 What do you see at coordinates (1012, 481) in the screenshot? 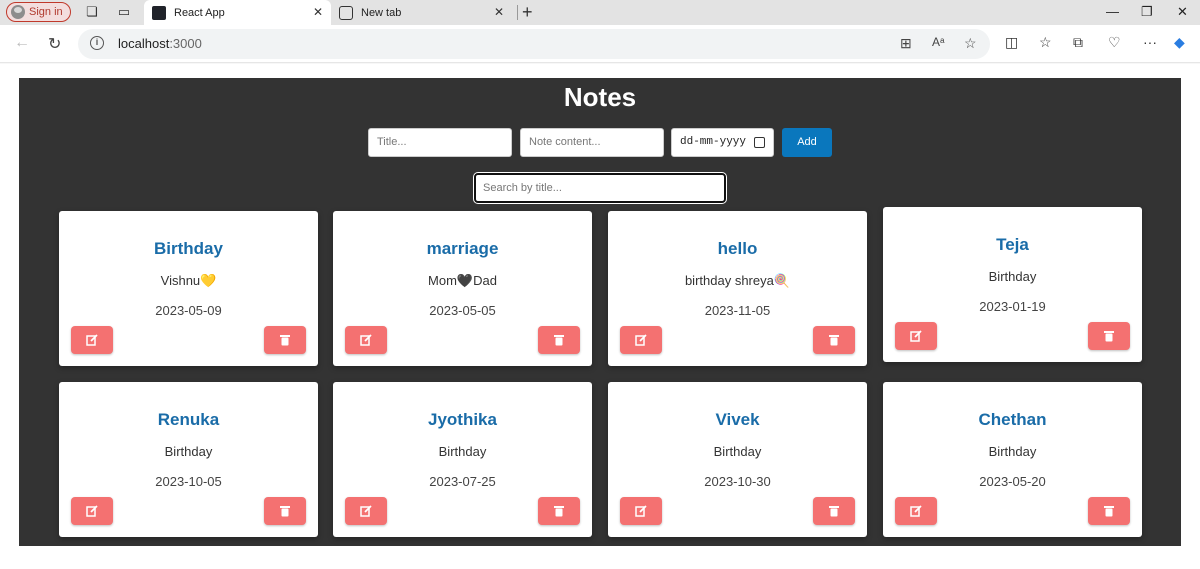
I see `note-date: 2023-05-20` at bounding box center [1012, 481].